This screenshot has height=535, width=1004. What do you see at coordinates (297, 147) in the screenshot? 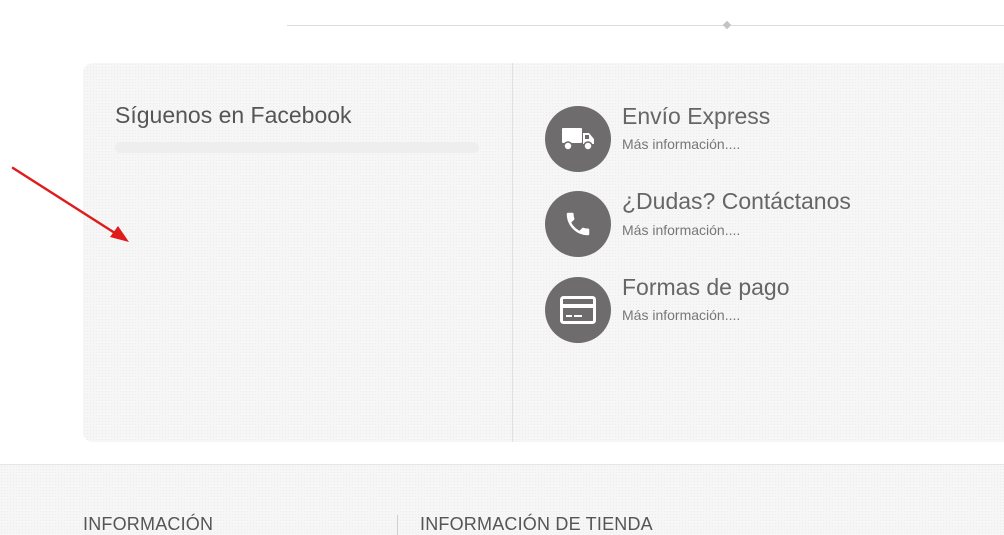
I see `facebook-widget-placeholder` at bounding box center [297, 147].